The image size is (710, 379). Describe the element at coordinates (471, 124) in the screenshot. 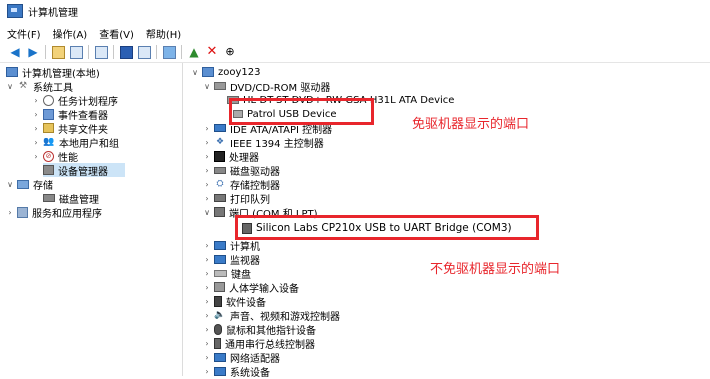

I see `annotation-driverless: 免驱机器显示的端口` at that location.